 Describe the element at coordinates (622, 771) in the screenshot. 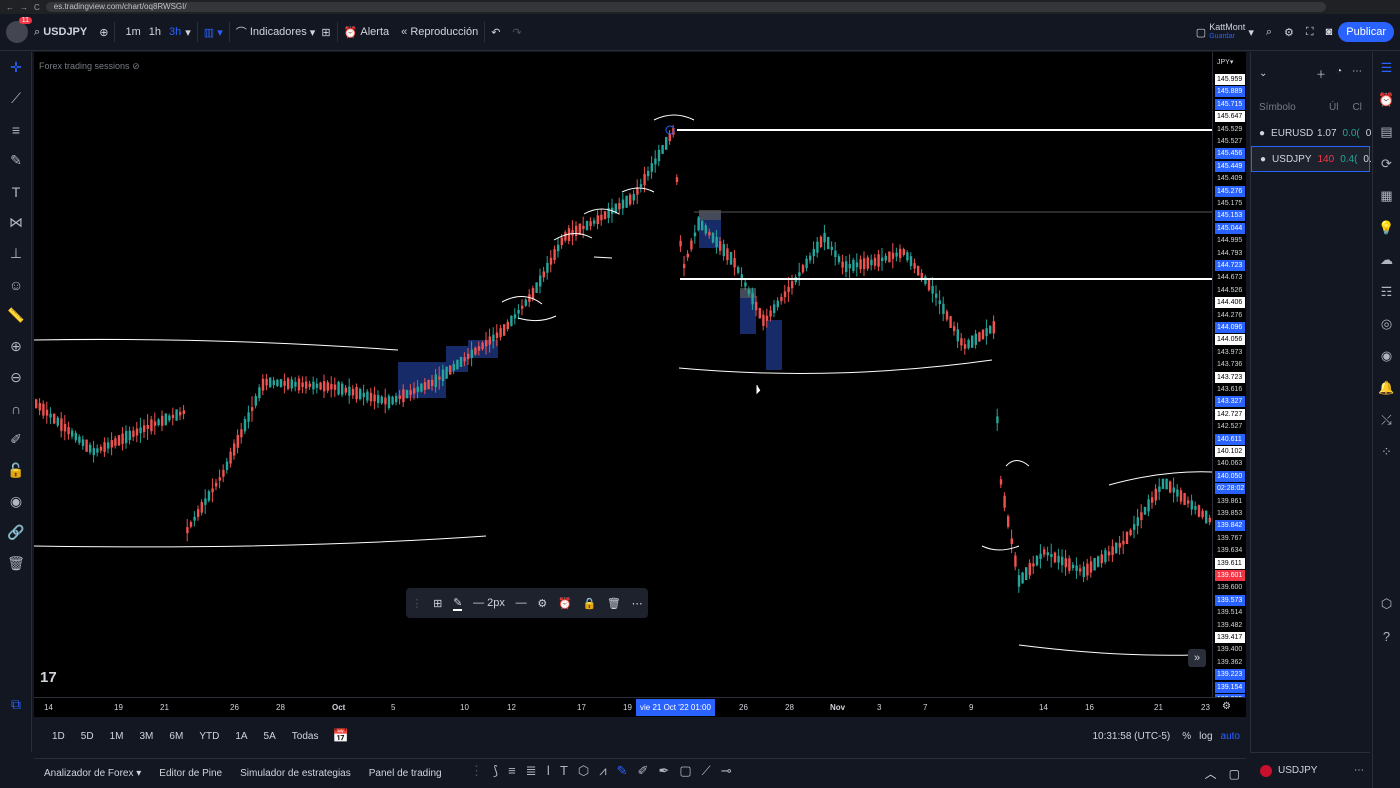

I see `brush-tool-icon: ✎` at that location.